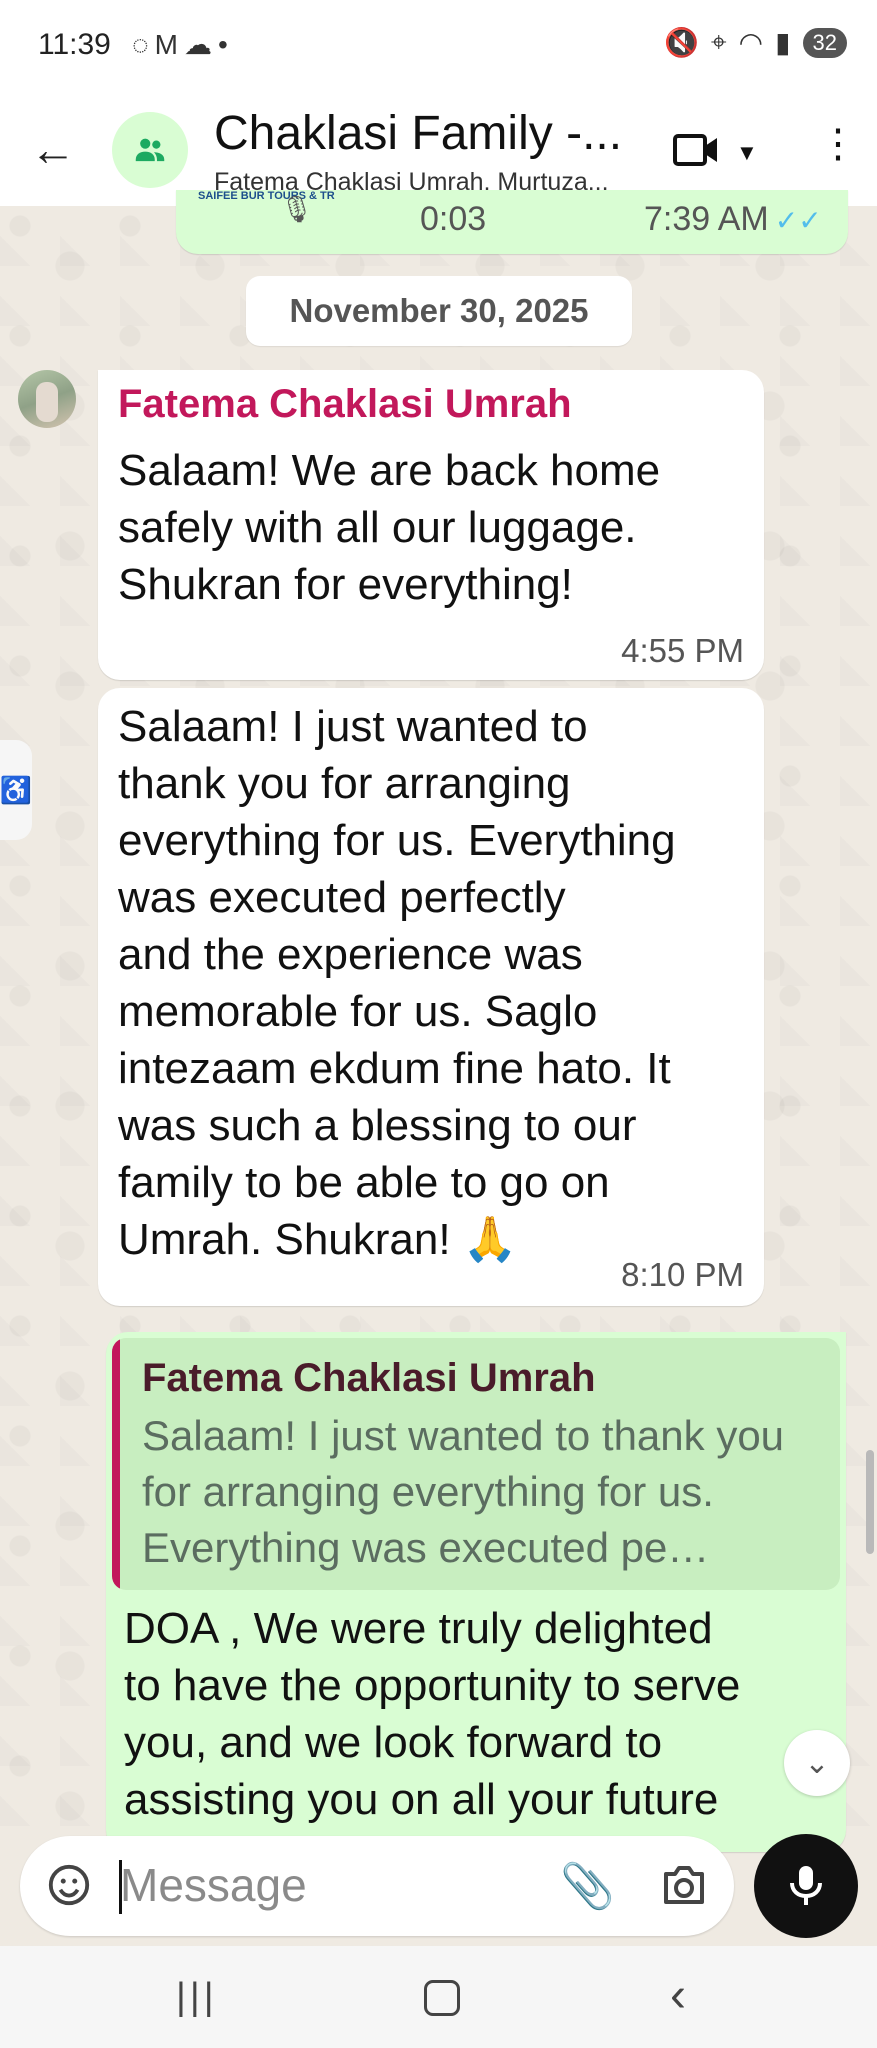 The height and width of the screenshot is (2048, 877). I want to click on voice-duration: 0:03, so click(453, 219).